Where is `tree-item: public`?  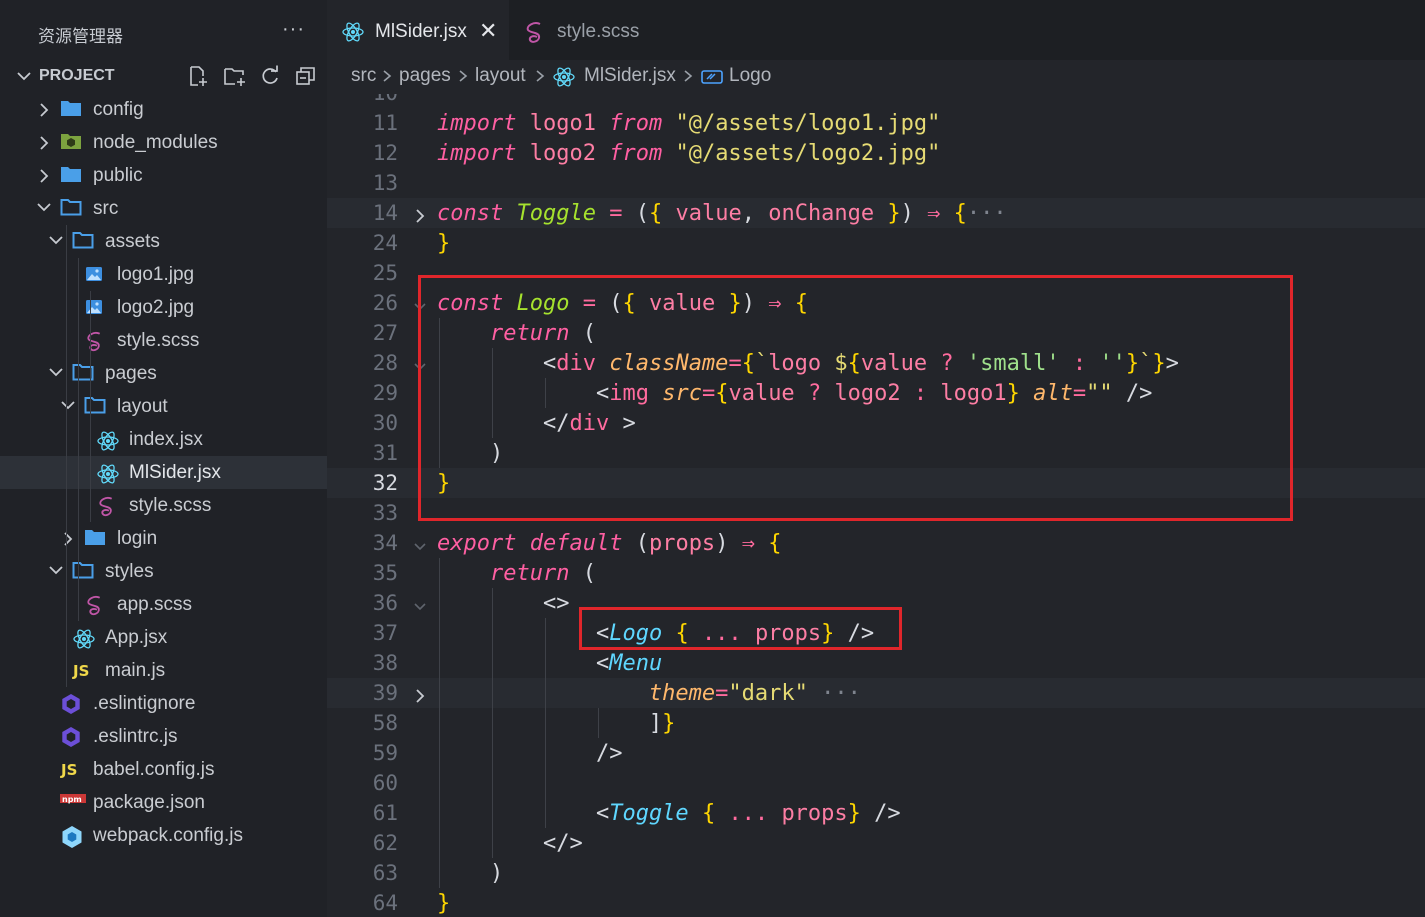
tree-item: public is located at coordinates (163, 175).